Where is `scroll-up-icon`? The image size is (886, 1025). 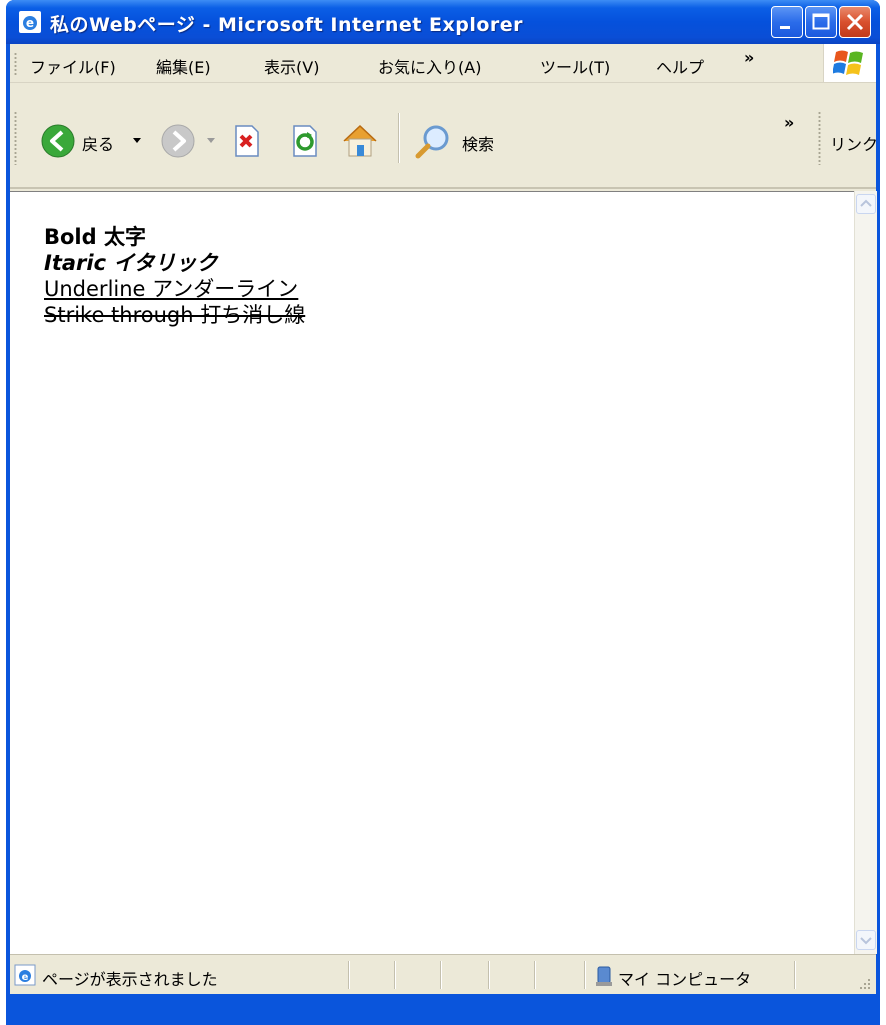 scroll-up-icon is located at coordinates (866, 203).